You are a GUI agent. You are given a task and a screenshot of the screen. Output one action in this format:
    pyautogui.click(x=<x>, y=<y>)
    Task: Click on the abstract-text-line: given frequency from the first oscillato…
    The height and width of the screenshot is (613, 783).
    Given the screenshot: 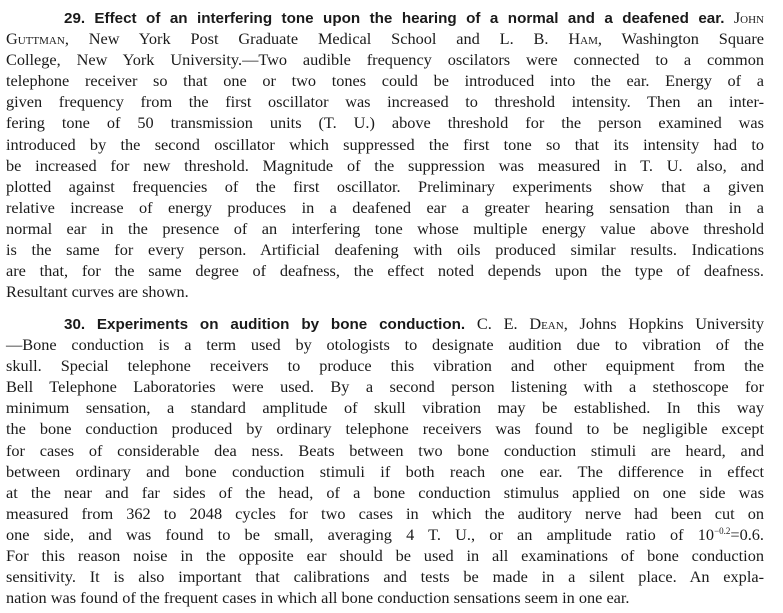 What is the action you would take?
    pyautogui.click(x=385, y=102)
    